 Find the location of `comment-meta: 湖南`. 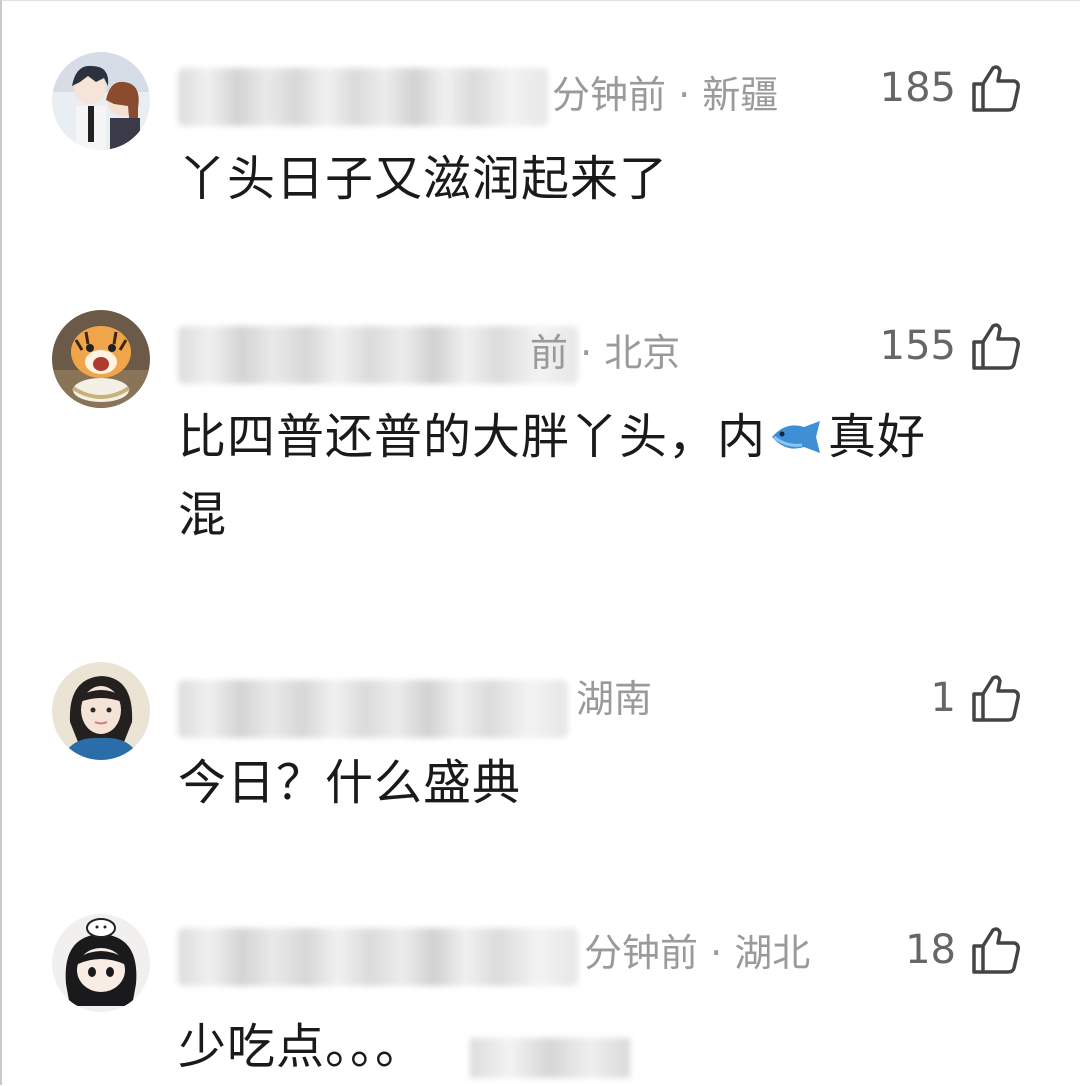

comment-meta: 湖南 is located at coordinates (614, 699).